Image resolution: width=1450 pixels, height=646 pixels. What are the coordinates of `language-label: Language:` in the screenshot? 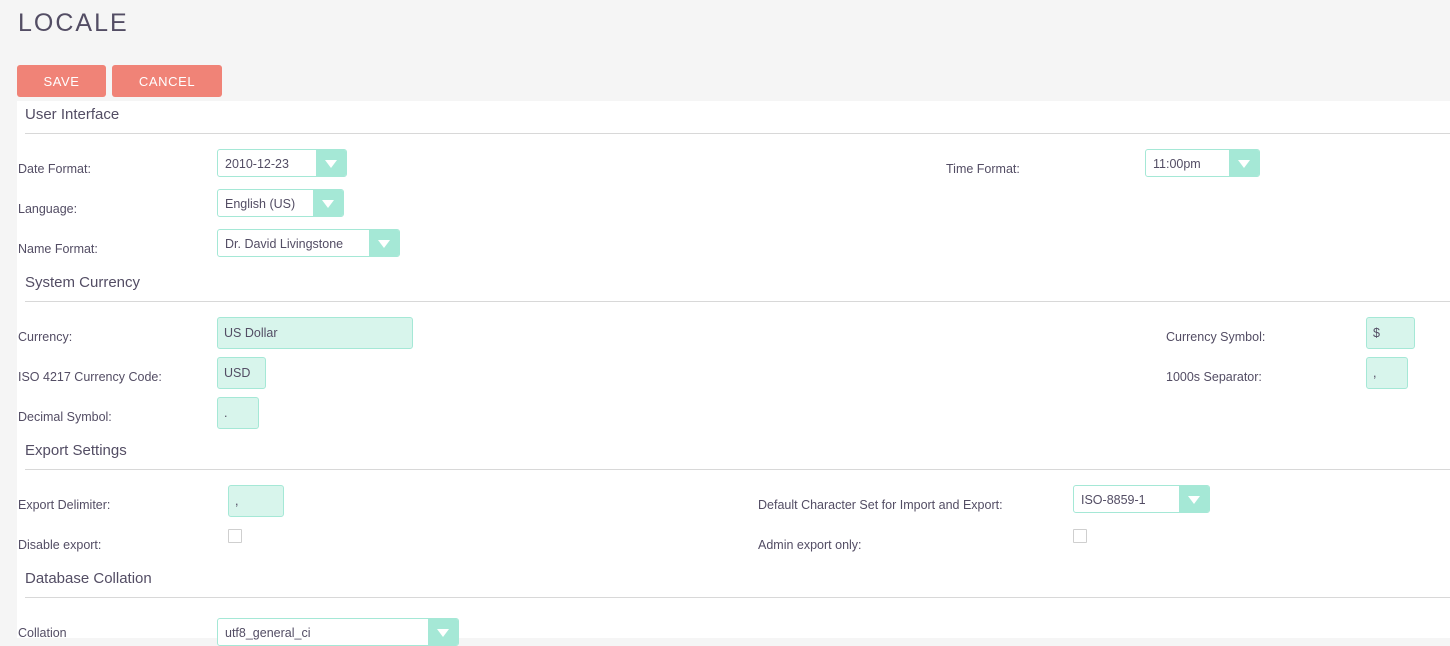 It's located at (48, 209).